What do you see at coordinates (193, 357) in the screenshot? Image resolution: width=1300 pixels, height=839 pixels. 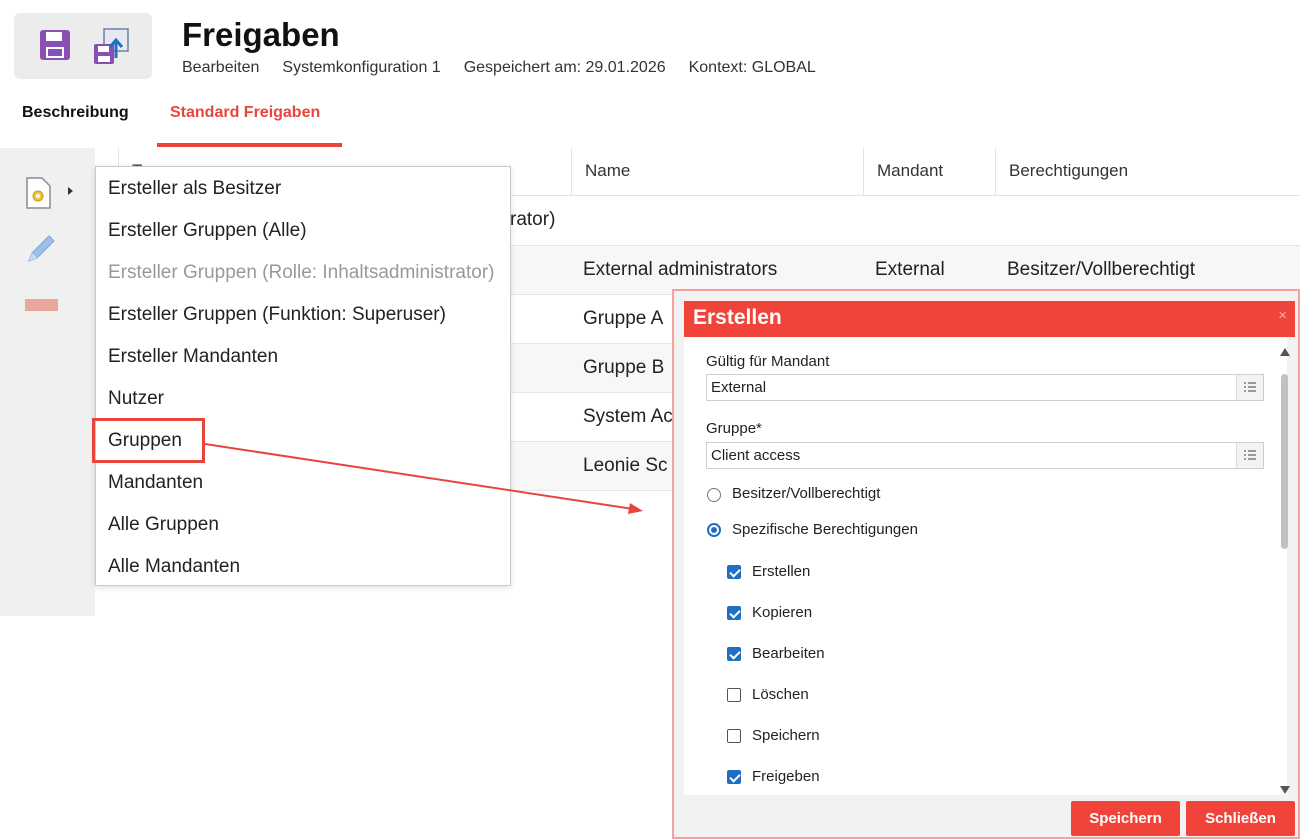 I see `menu-item-ersteller-mandanten: Ersteller Mandanten` at bounding box center [193, 357].